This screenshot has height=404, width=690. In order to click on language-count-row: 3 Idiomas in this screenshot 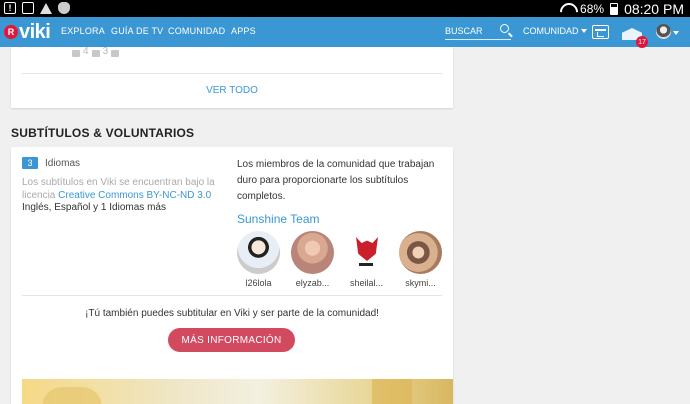, I will do `click(51, 163)`.